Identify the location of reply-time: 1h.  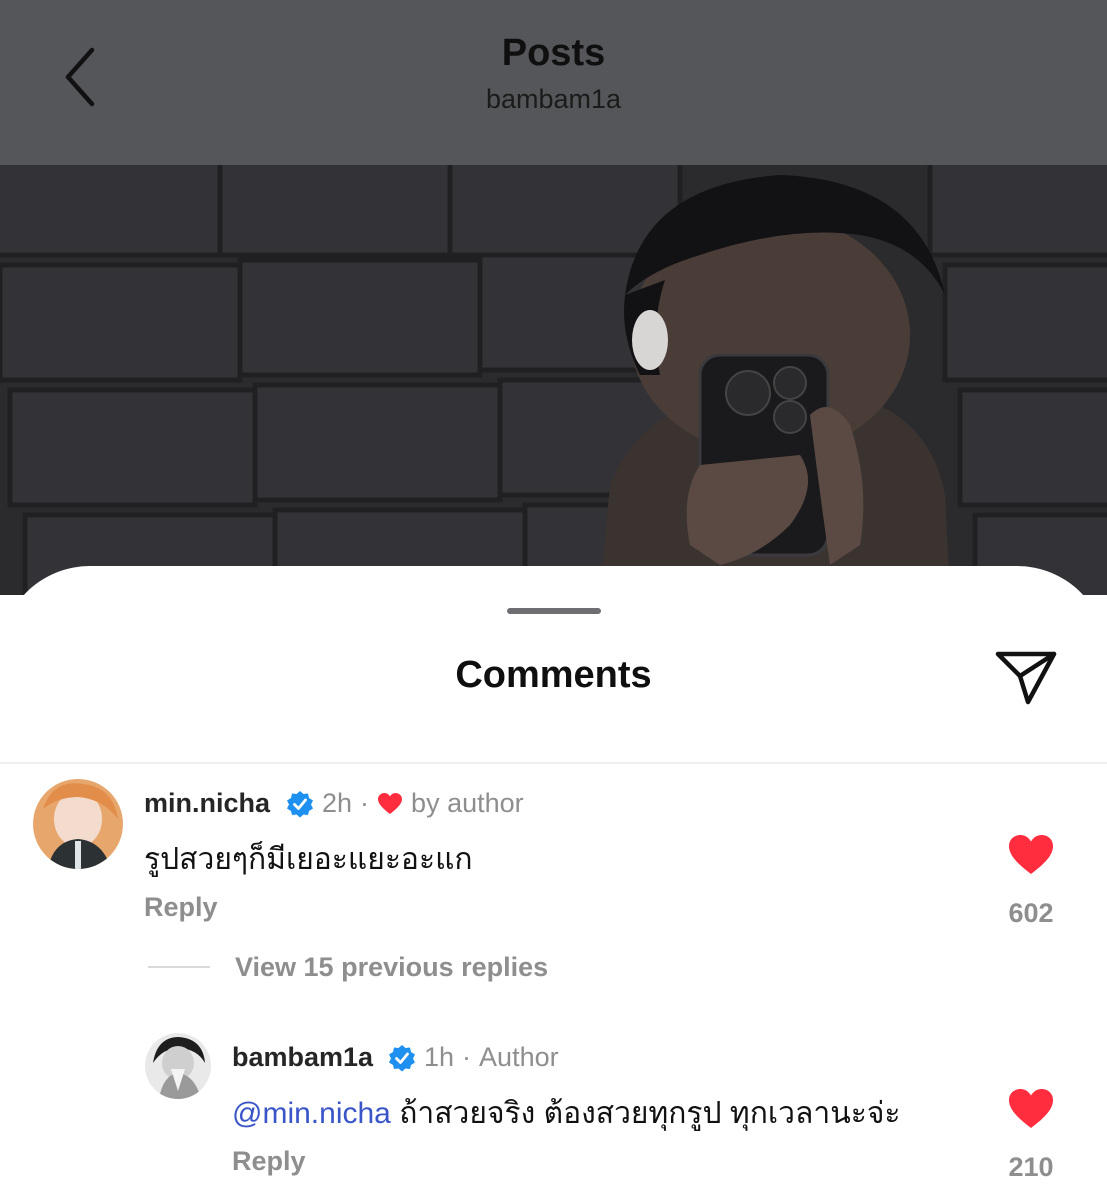
(439, 1057).